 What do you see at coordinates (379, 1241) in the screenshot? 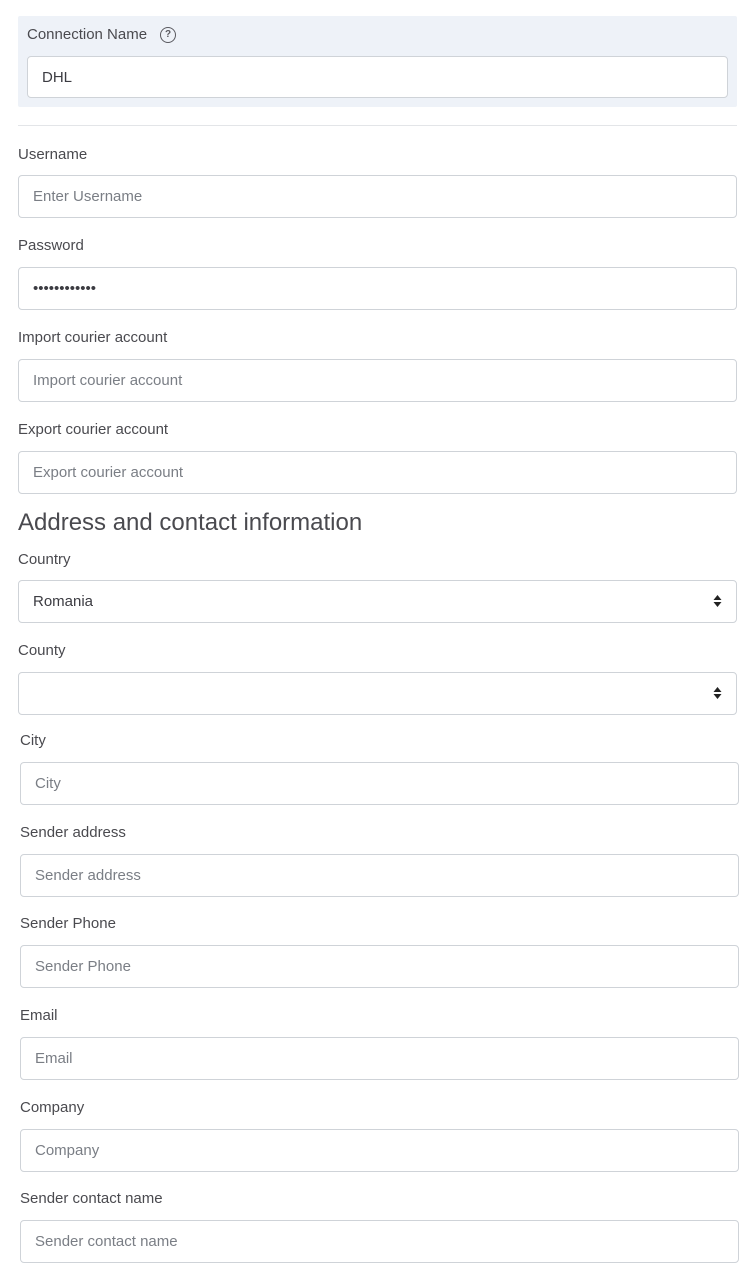
I see `sender-contact-input` at bounding box center [379, 1241].